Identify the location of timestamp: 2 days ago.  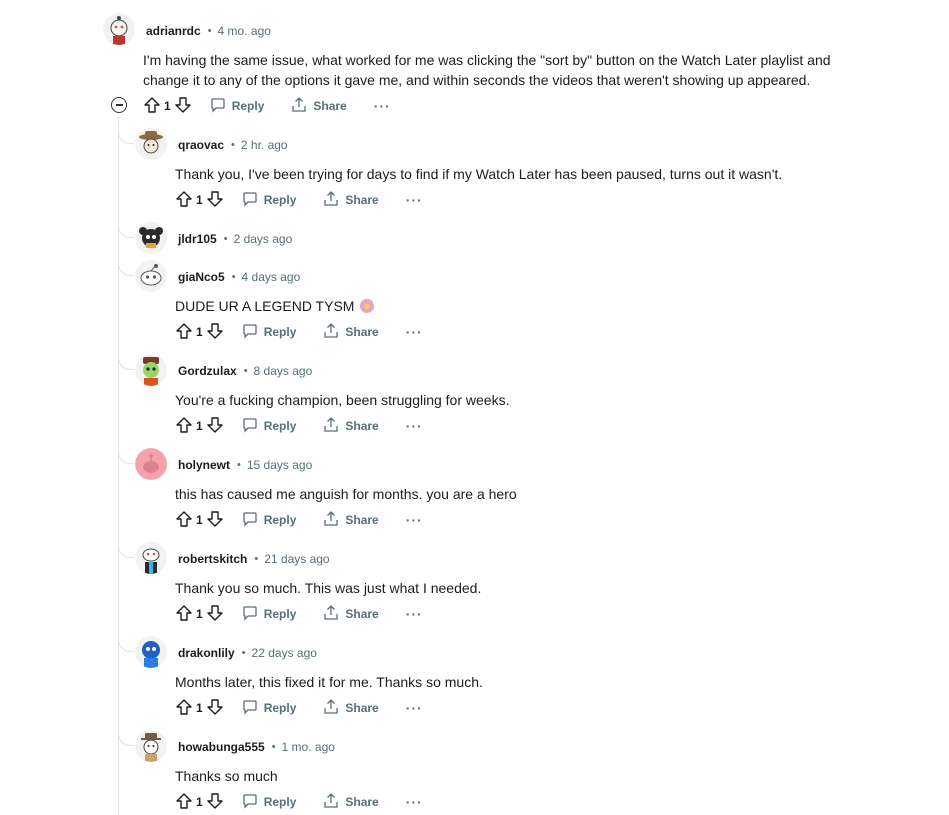
(263, 239).